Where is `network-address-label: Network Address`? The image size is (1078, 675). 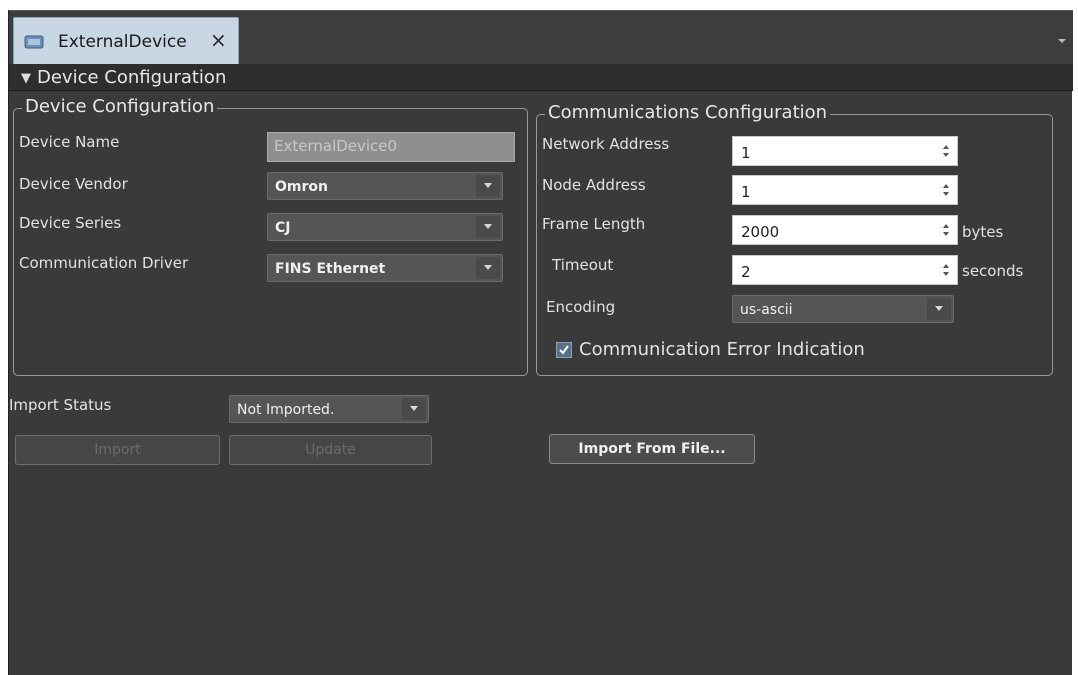 network-address-label: Network Address is located at coordinates (606, 144).